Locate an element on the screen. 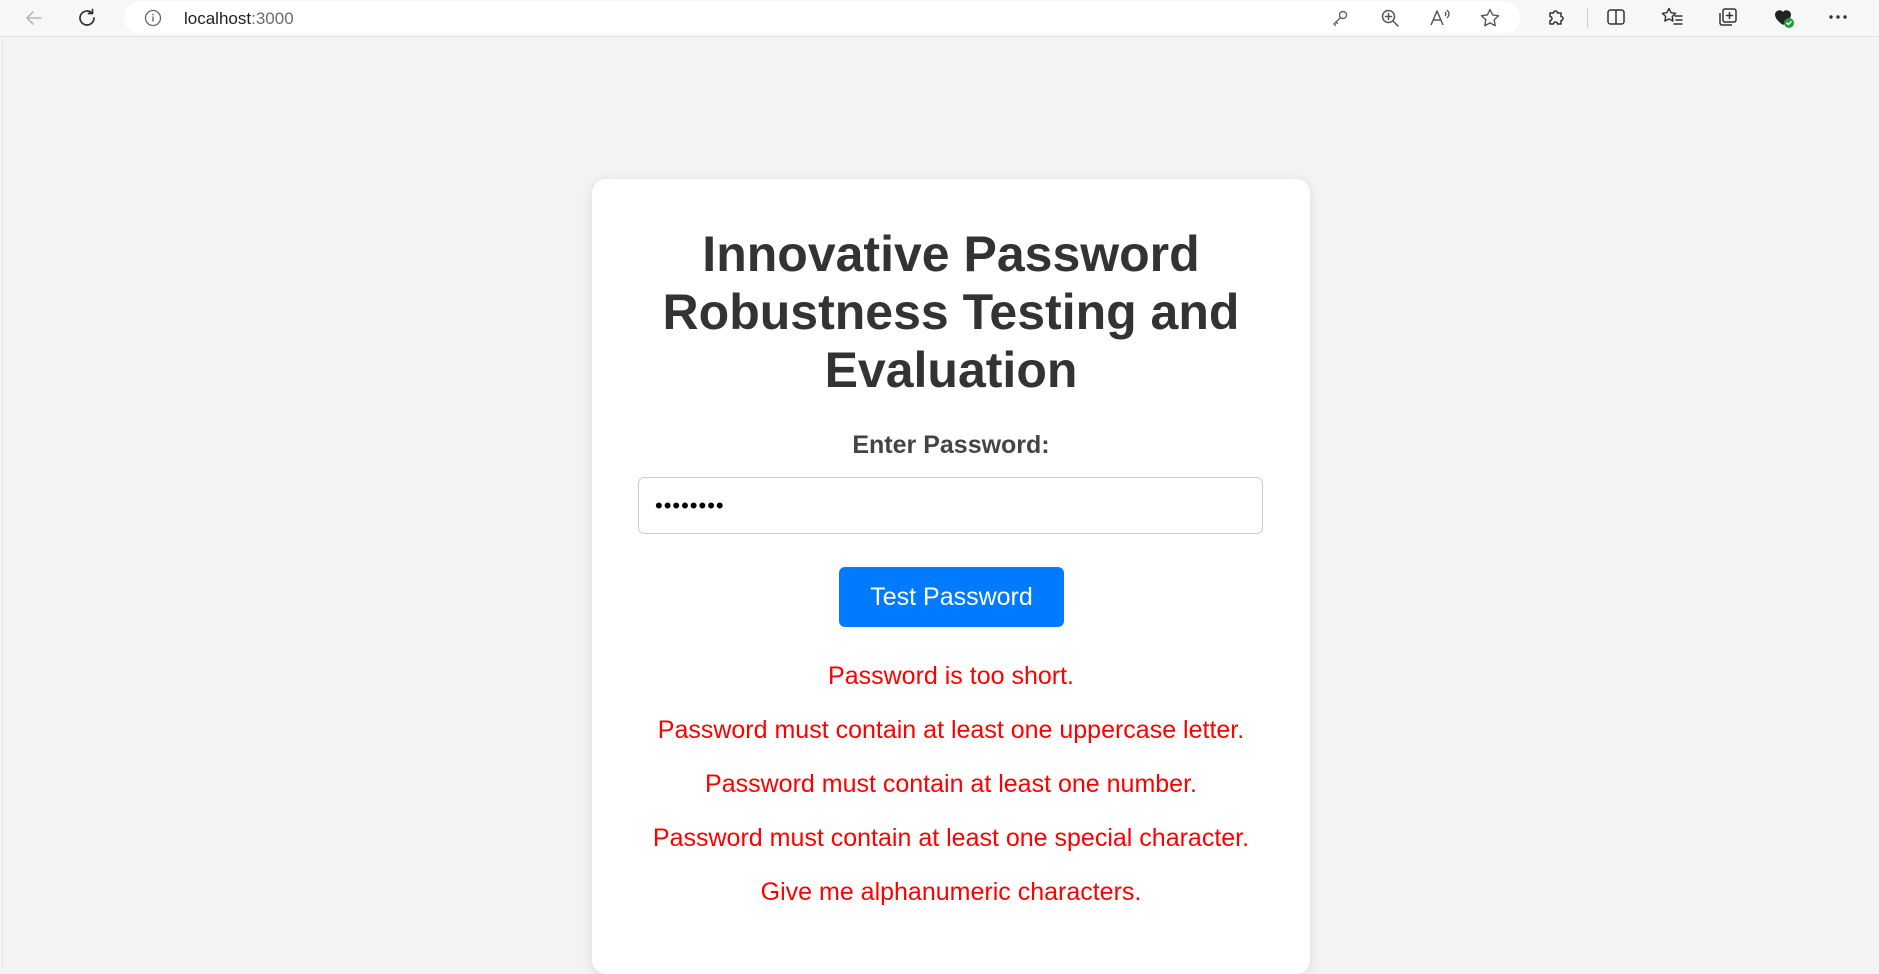 This screenshot has width=1879, height=974. password-input is located at coordinates (950, 505).